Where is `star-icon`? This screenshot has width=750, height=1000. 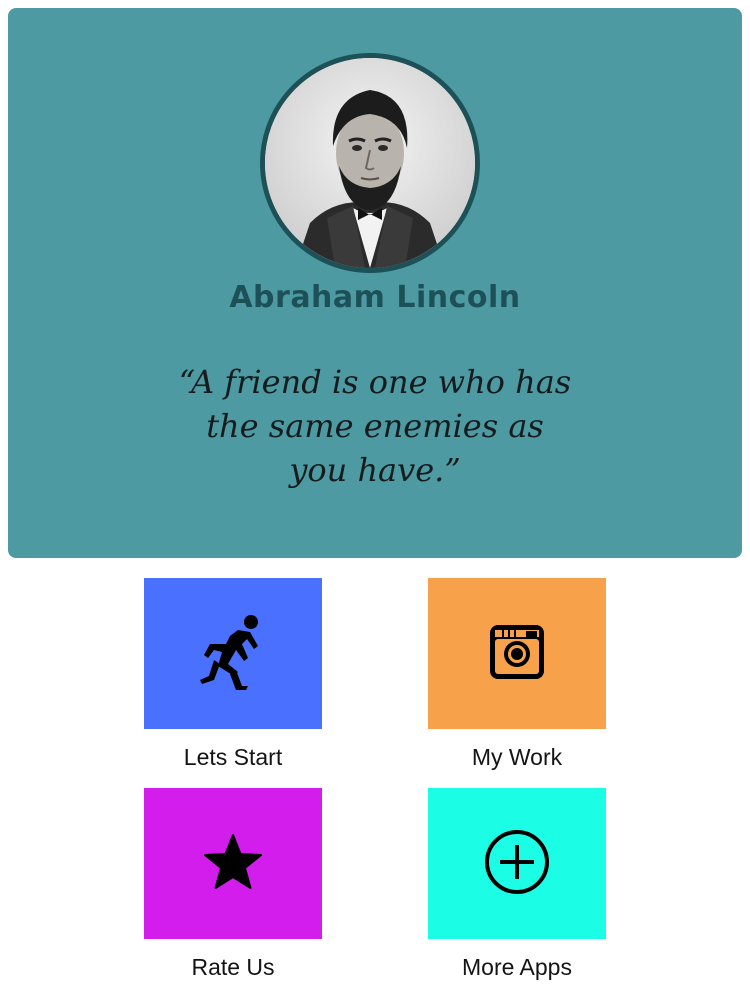 star-icon is located at coordinates (233, 864).